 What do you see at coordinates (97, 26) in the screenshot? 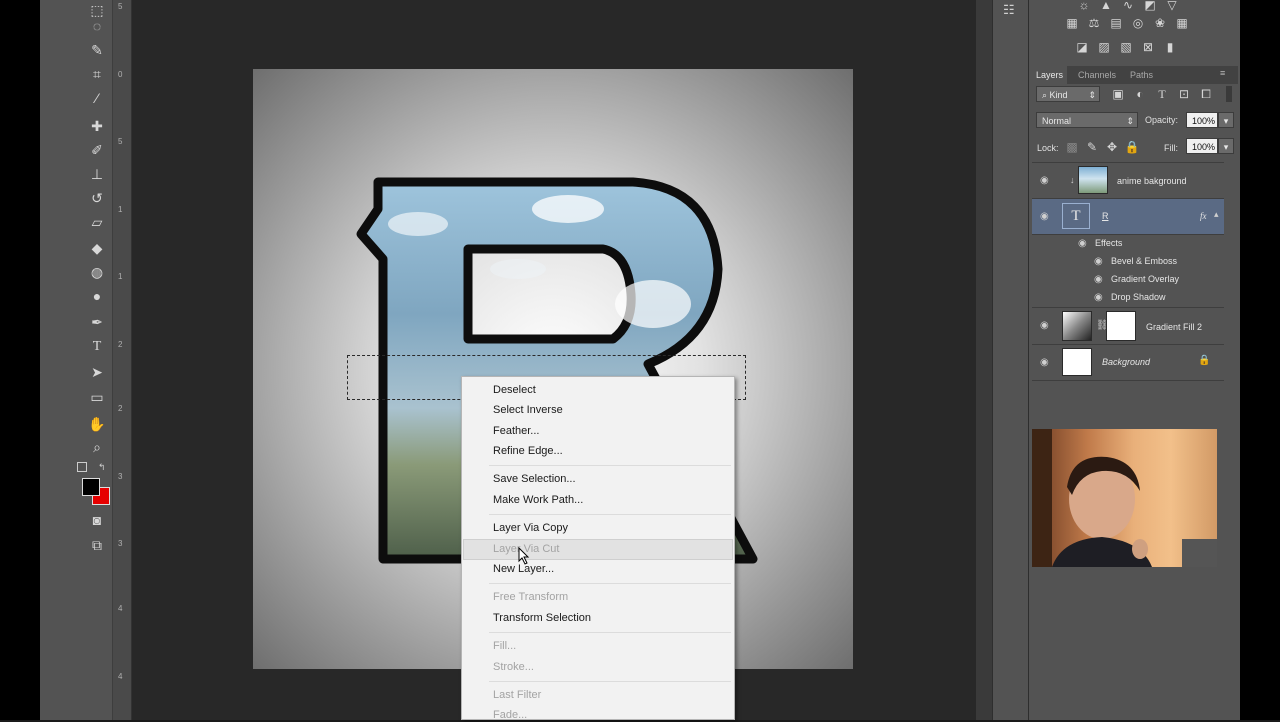
I see `lasso-tool-icon: ◌` at bounding box center [97, 26].